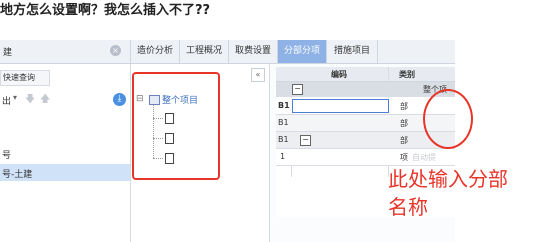 Image resolution: width=559 pixels, height=242 pixels. I want to click on quick-query-tab: 快速查询, so click(25, 78).